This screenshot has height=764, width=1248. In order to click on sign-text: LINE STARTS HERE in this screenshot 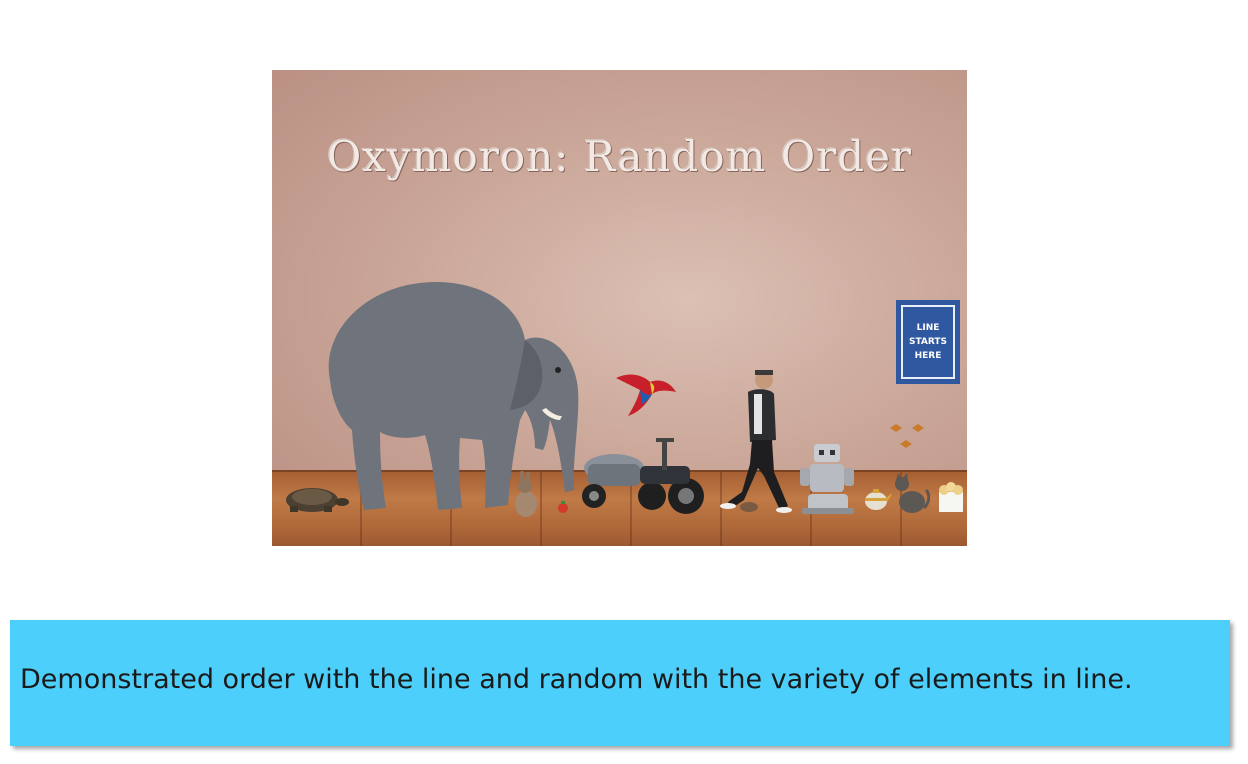, I will do `click(928, 342)`.